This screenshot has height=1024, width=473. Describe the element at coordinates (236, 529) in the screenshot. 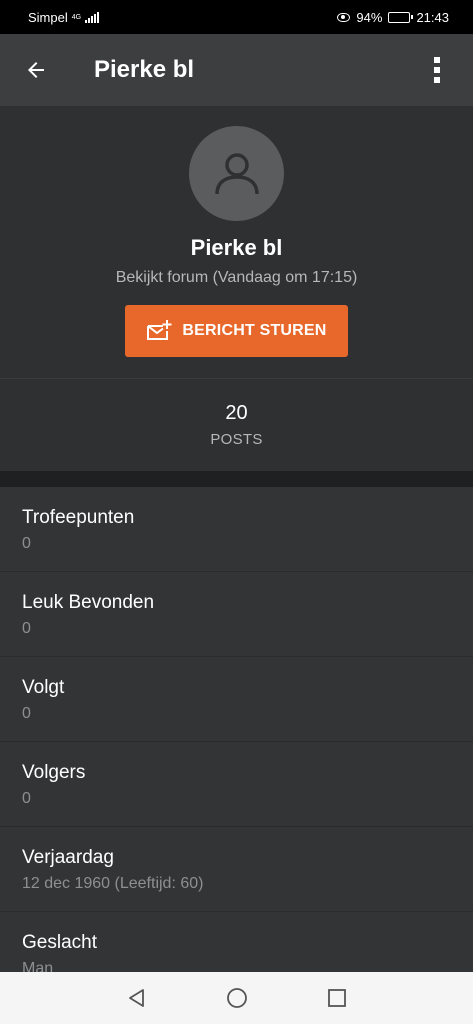

I see `detail-row-trophy-points: Trofeepunten 0` at that location.